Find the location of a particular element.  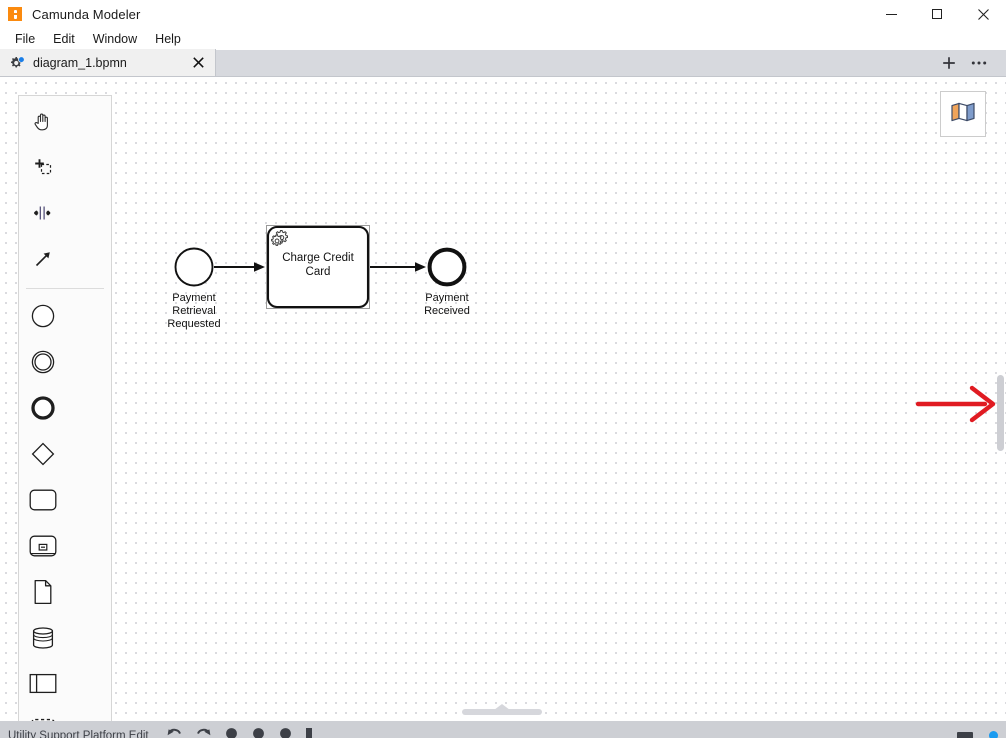

more-icon is located at coordinates (309, 732).